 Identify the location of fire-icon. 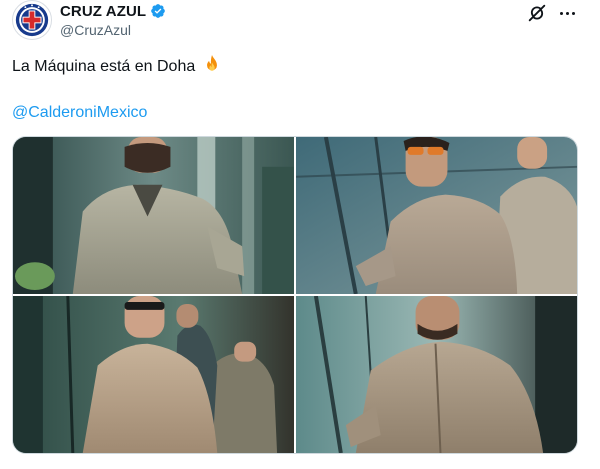
(211, 63).